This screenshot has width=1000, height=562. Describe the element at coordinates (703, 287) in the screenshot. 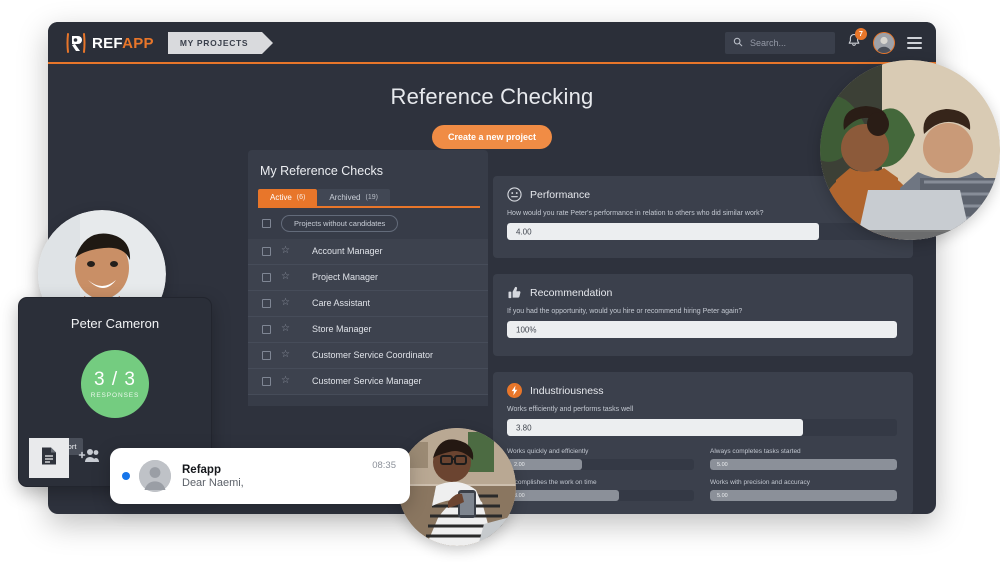

I see `recommendation-card-header: Recommendation` at that location.